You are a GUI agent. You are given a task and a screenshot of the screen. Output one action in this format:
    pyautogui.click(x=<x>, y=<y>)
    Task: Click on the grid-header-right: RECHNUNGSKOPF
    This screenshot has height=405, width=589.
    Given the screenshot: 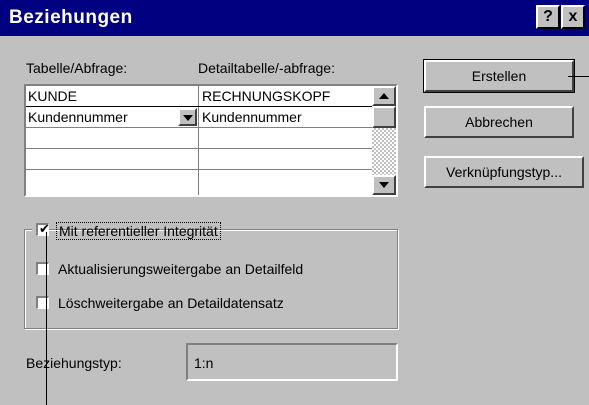 What is the action you would take?
    pyautogui.click(x=286, y=96)
    